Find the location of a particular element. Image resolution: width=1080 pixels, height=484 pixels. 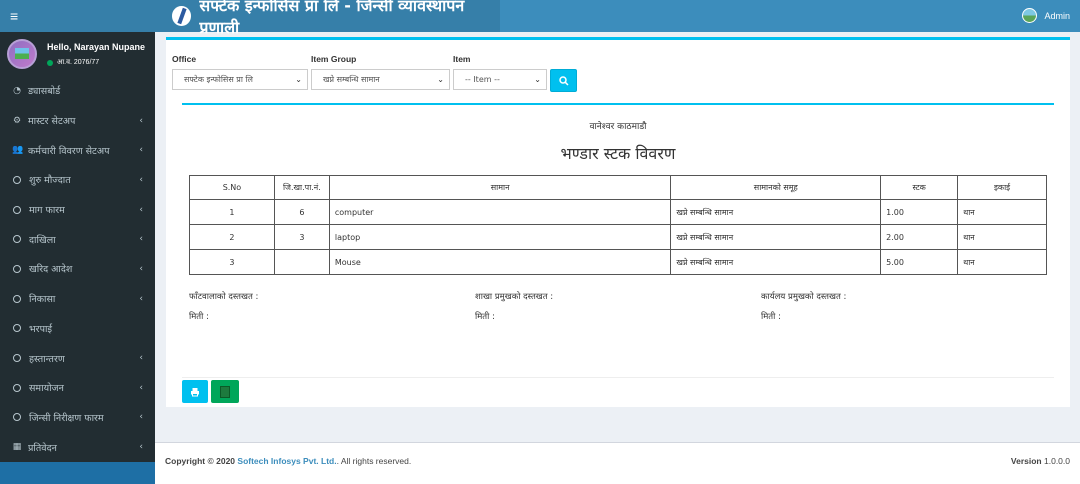

report-title: भण्डार स्टक विवरण is located at coordinates (618, 153).